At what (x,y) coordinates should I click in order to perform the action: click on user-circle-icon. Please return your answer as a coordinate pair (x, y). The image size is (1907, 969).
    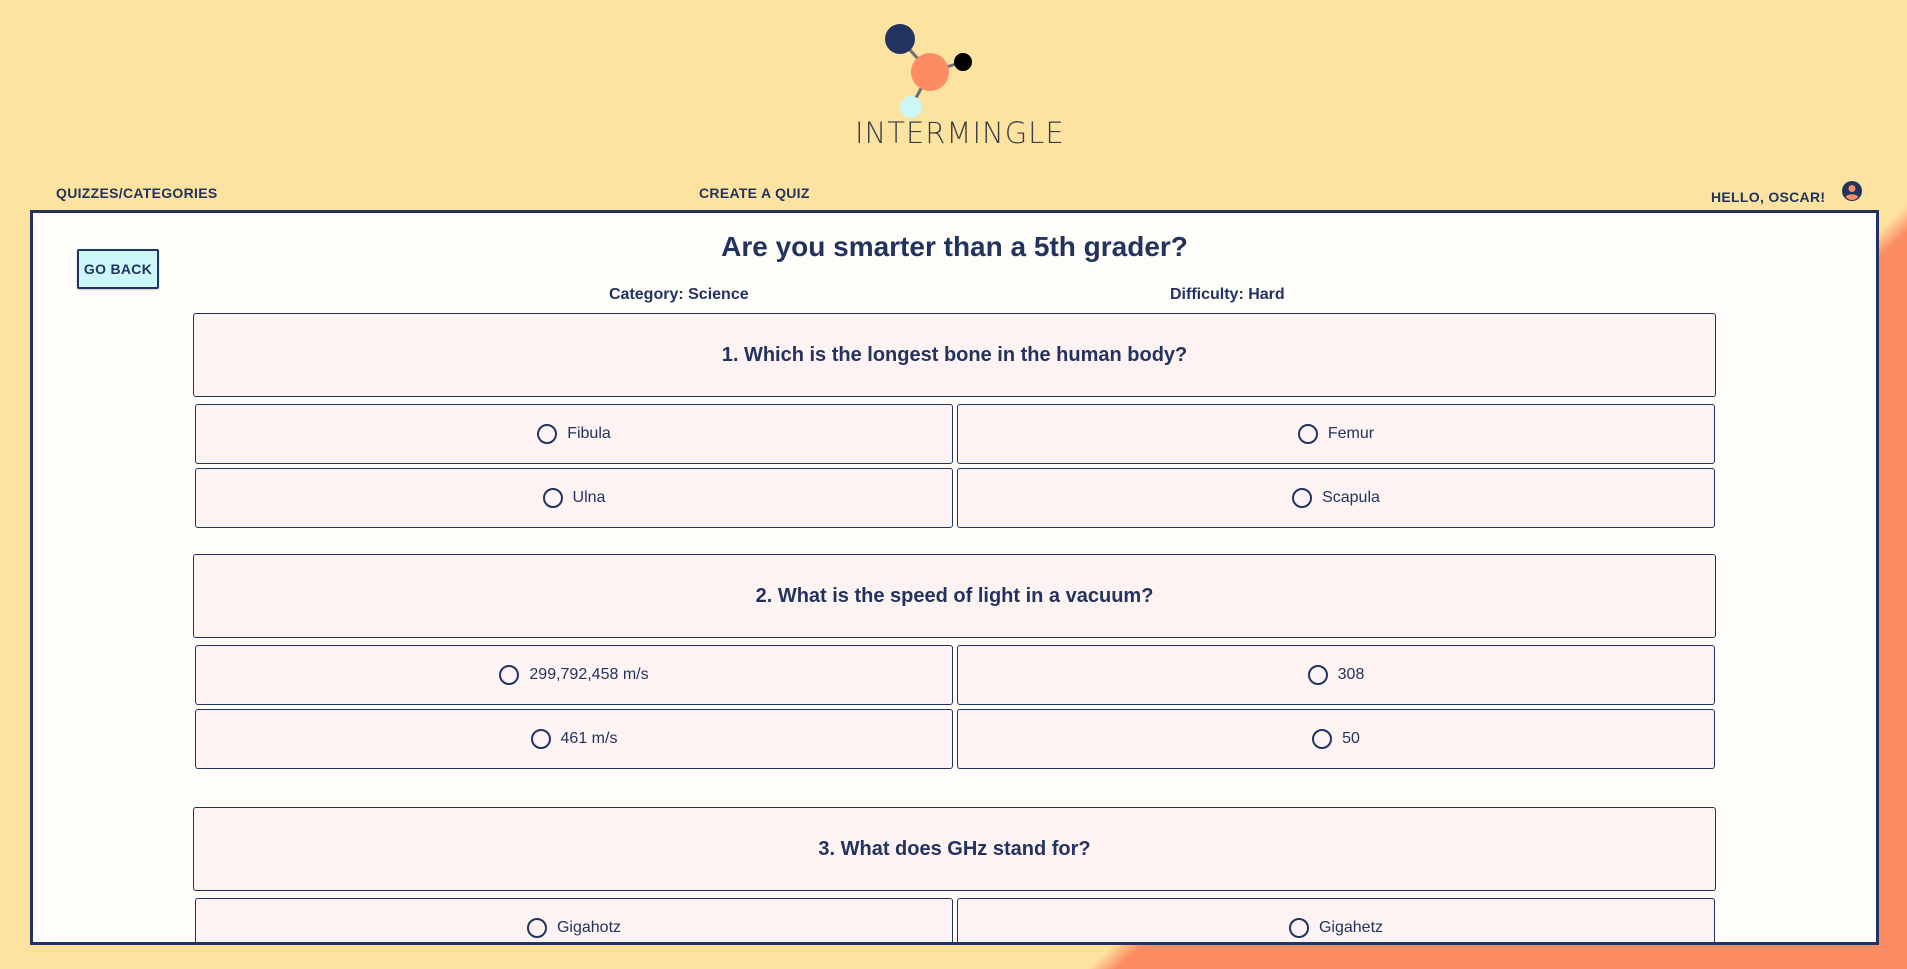
    Looking at the image, I should click on (1852, 191).